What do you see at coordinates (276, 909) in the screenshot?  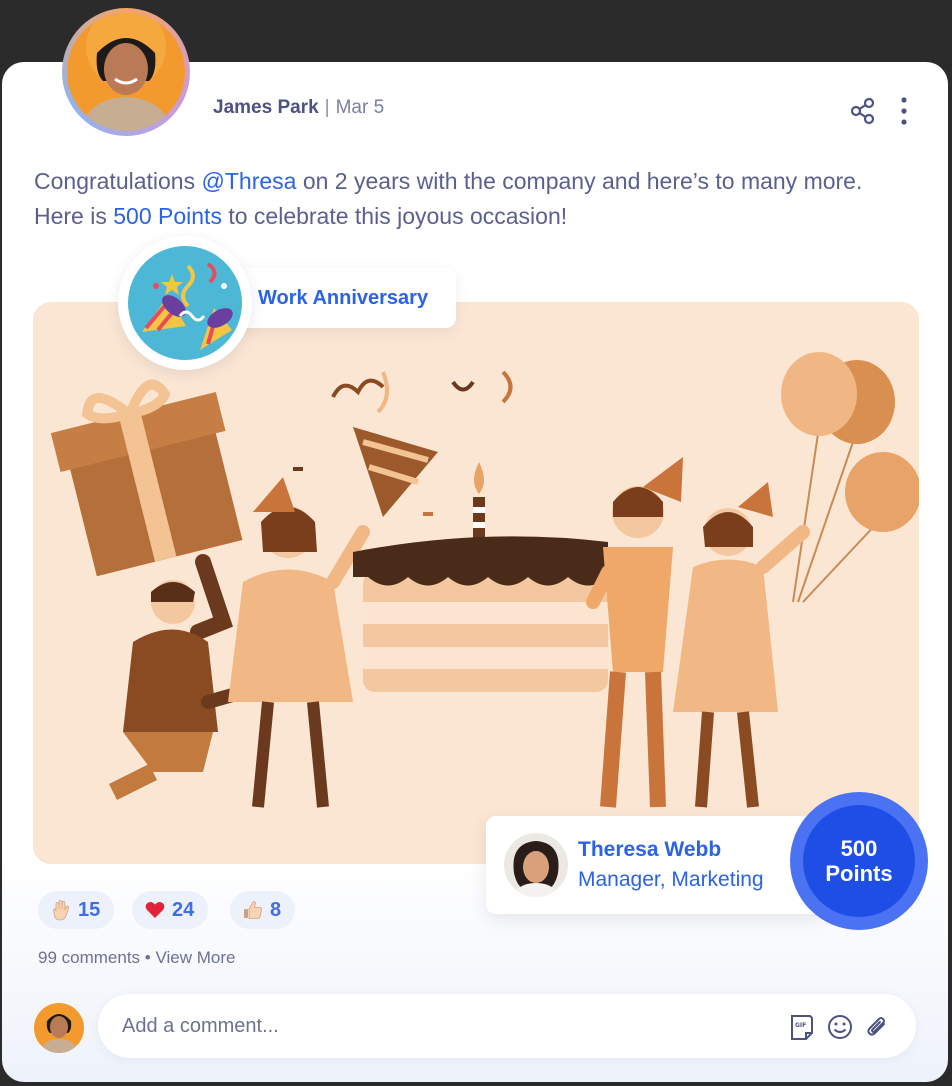 I see `reaction-count: 8` at bounding box center [276, 909].